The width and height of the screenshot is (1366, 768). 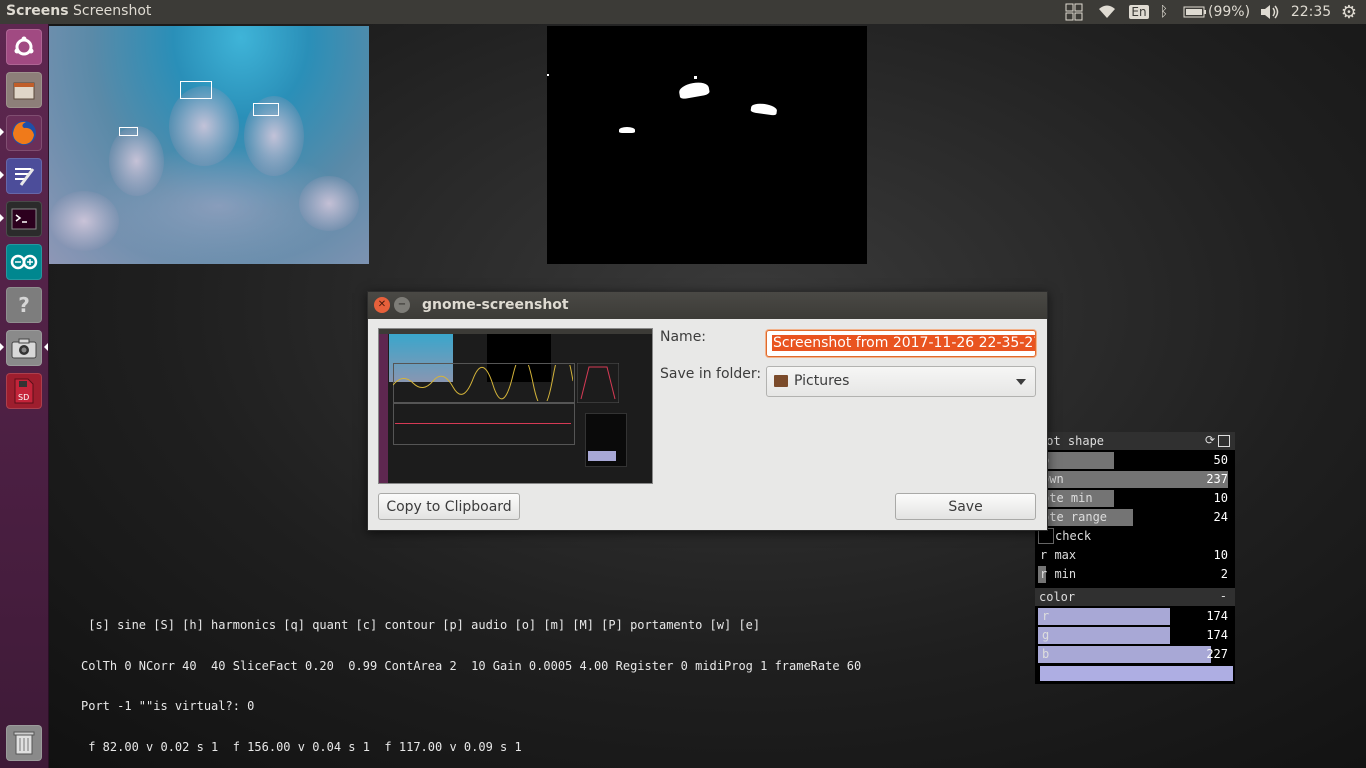 What do you see at coordinates (1164, 12) in the screenshot?
I see `bluetooth-icon: ᛒ` at bounding box center [1164, 12].